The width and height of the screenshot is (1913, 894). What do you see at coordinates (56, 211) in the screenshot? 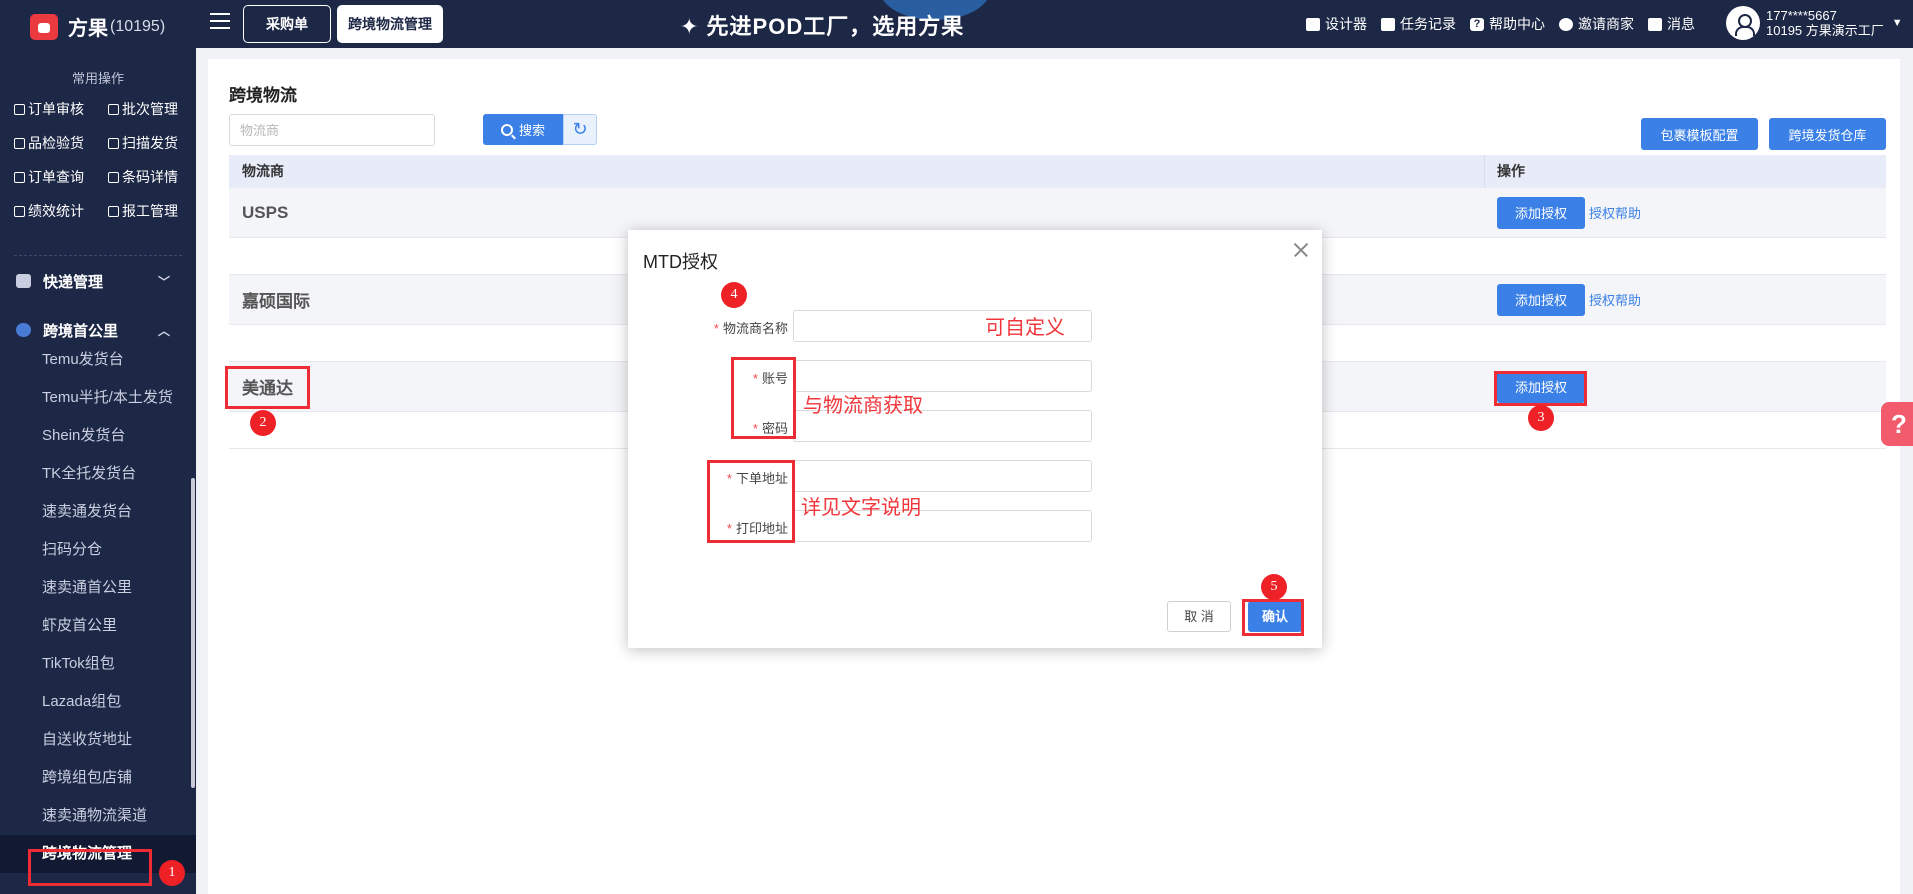
I see `quick-label: 绩效统计` at bounding box center [56, 211].